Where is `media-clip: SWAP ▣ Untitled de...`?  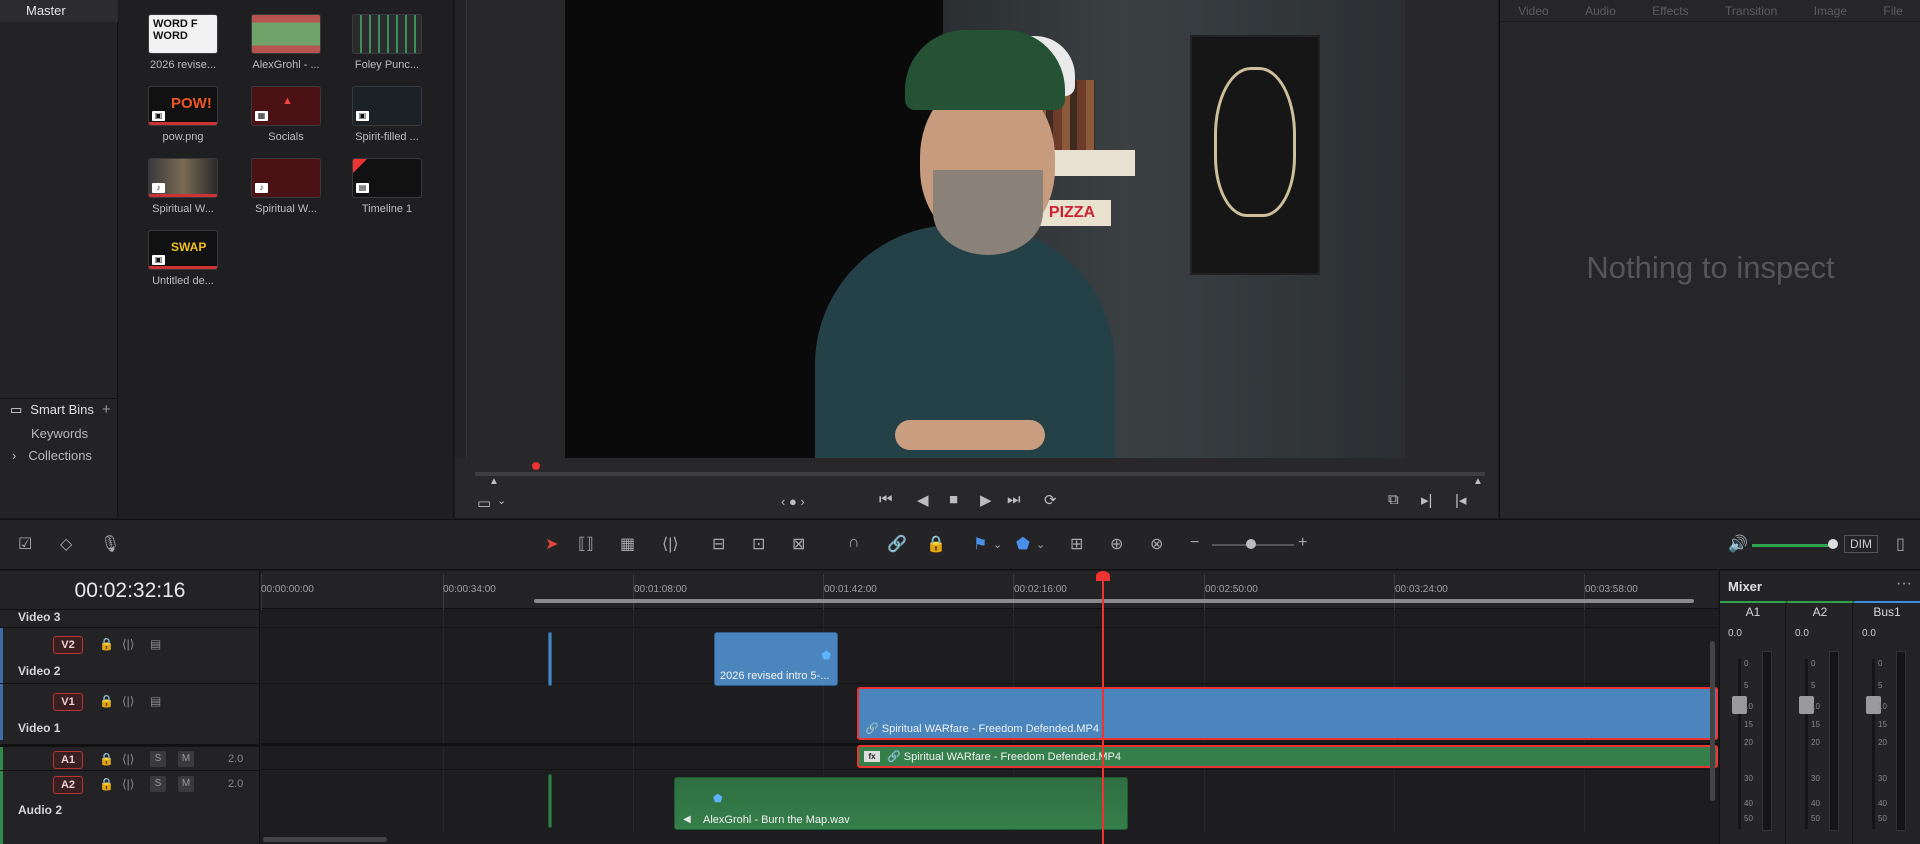 media-clip: SWAP ▣ Untitled de... is located at coordinates (183, 258).